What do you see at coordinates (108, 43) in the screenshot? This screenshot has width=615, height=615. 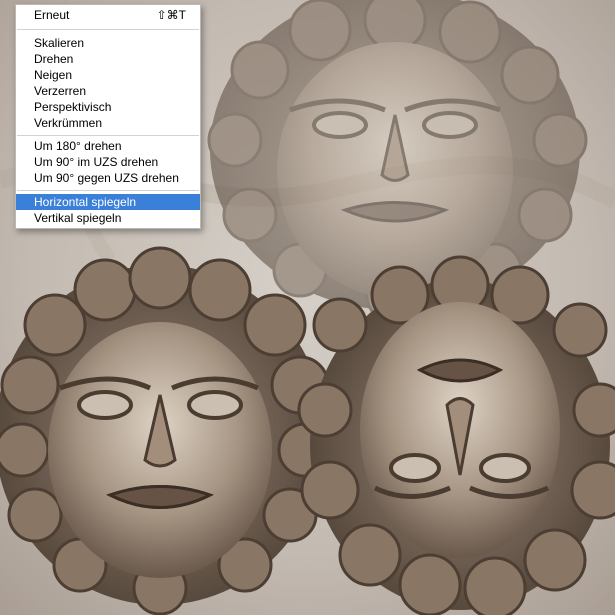 I see `menu-item-scale: Skalieren` at bounding box center [108, 43].